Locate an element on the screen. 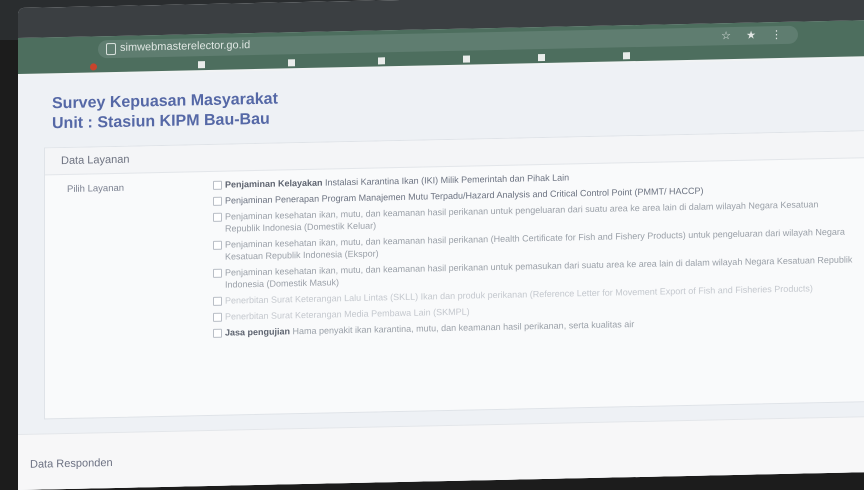 The height and width of the screenshot is (490, 864). respondent-heading: Data Responden is located at coordinates (71, 464).